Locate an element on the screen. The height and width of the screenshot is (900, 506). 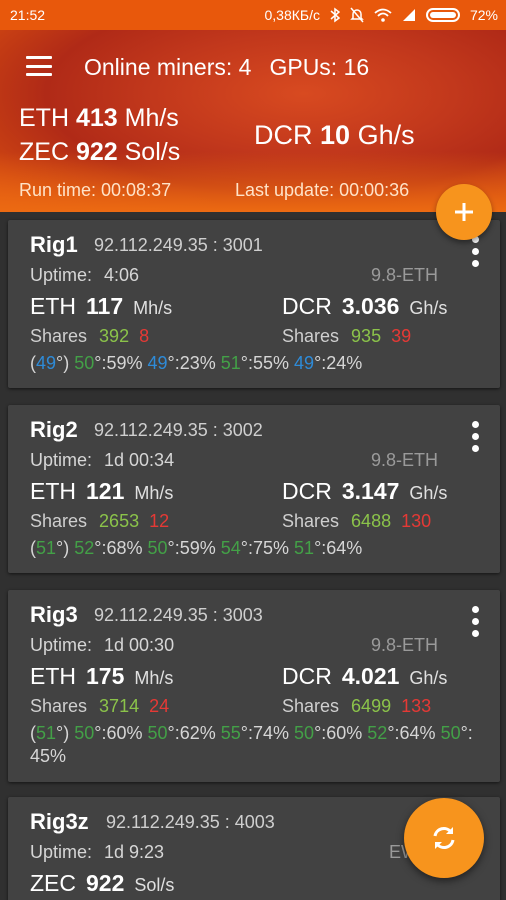
dcr-total-value: 10 is located at coordinates (335, 135).